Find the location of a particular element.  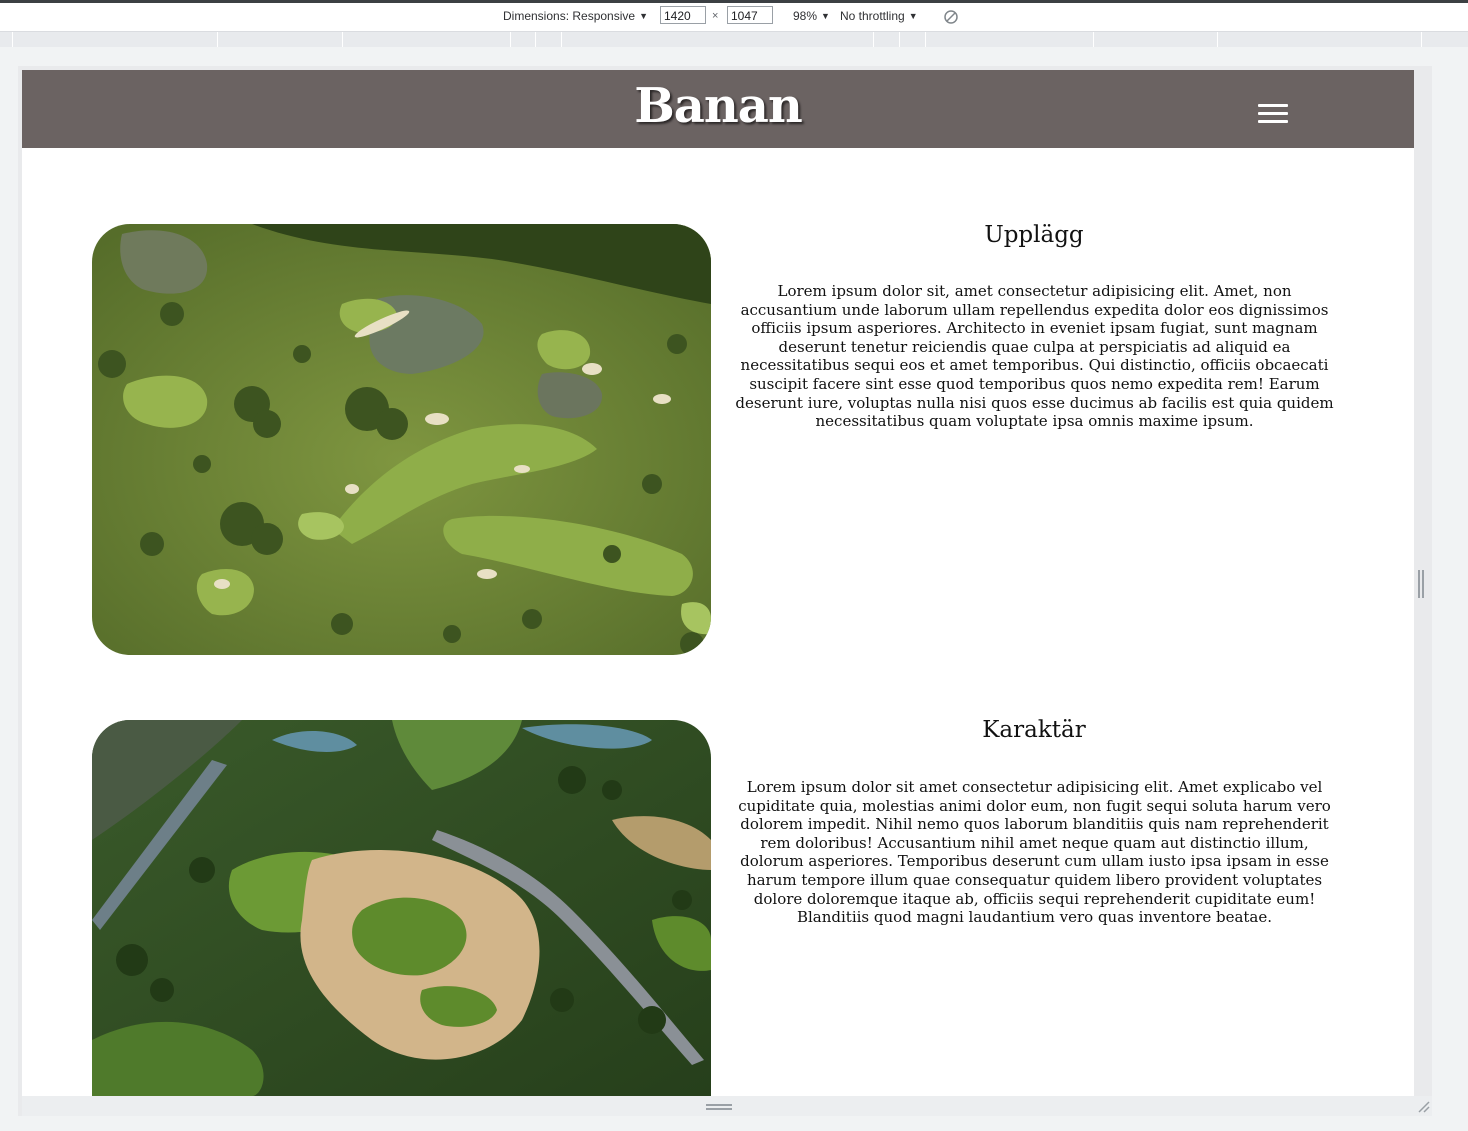

golf-course-aerial-photo is located at coordinates (401, 908).